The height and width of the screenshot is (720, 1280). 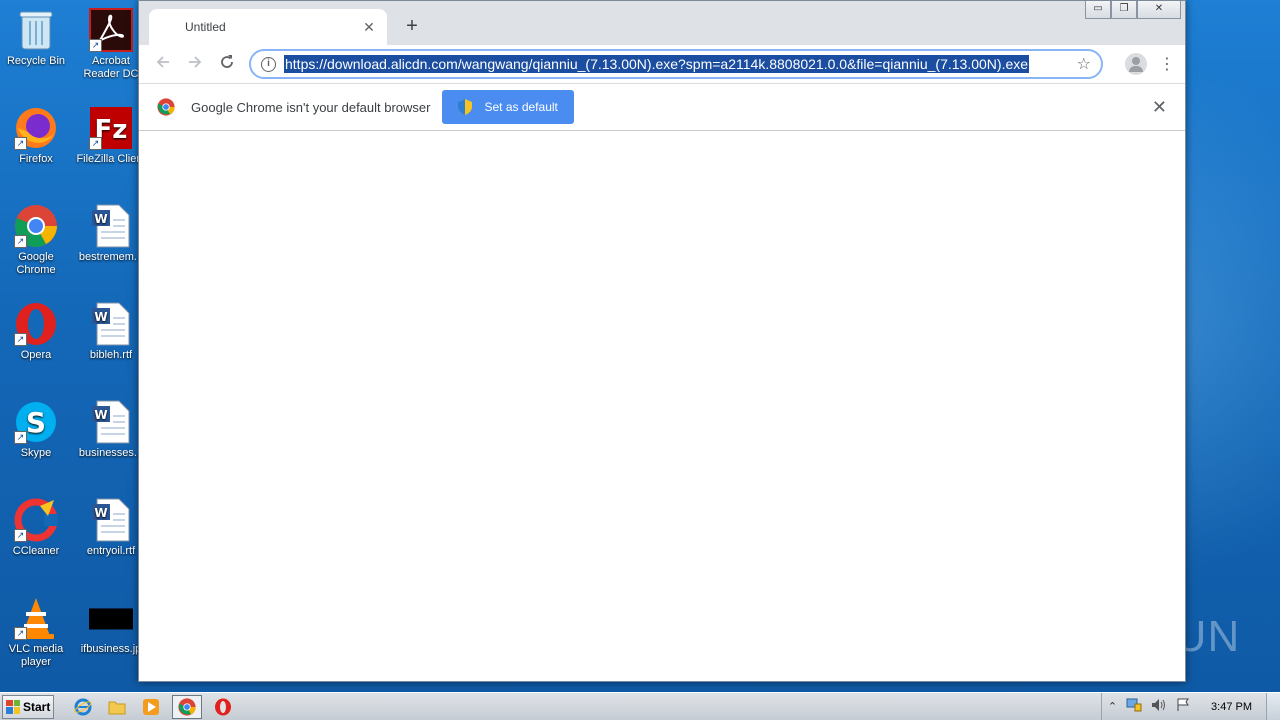 I want to click on desktop-icon-filezilla: Fz ↗ FileZilla Client, so click(x=111, y=136).